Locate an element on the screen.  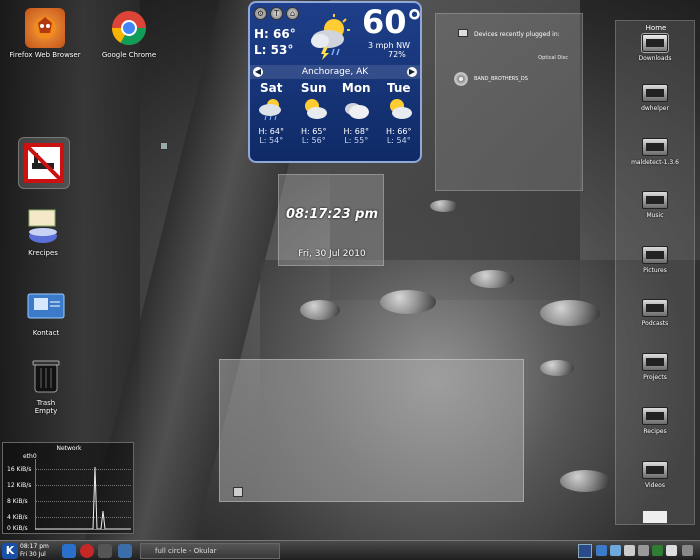
forecast-day-name: Sun is located at coordinates (313, 88).